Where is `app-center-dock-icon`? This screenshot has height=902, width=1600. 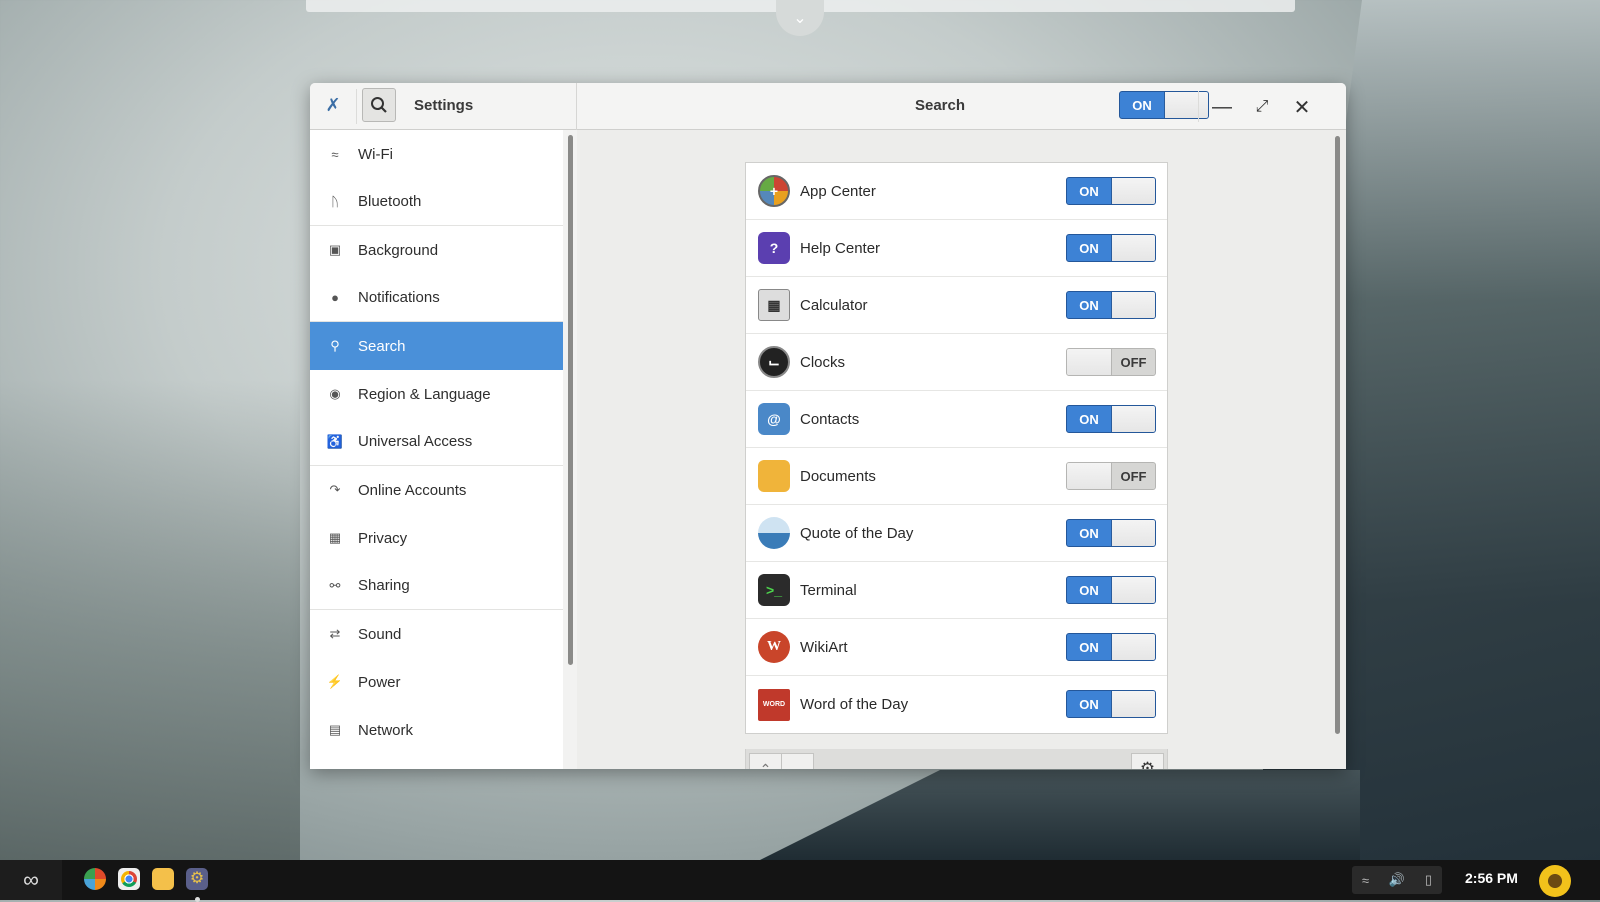 app-center-dock-icon is located at coordinates (95, 879).